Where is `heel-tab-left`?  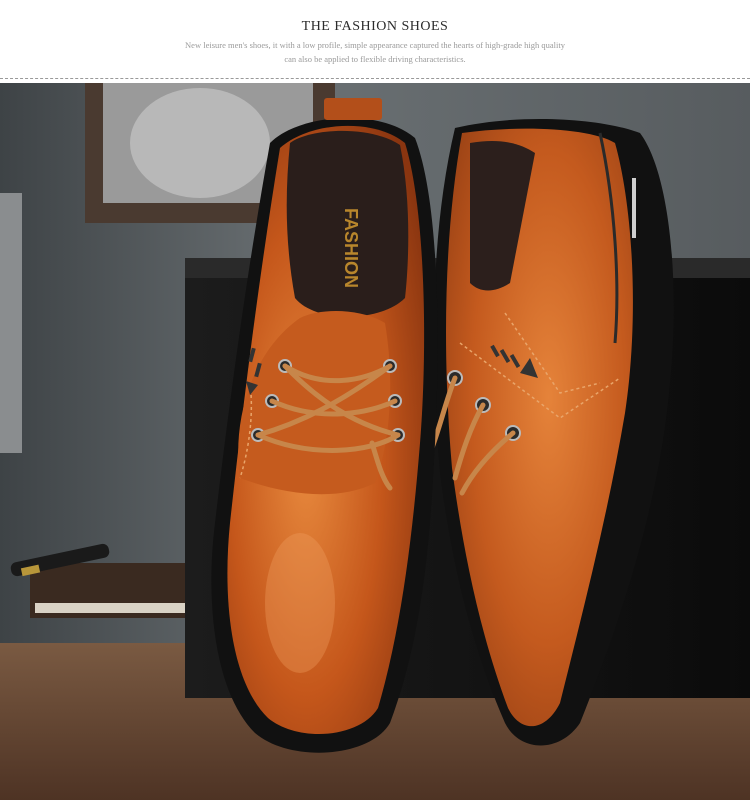 heel-tab-left is located at coordinates (353, 109).